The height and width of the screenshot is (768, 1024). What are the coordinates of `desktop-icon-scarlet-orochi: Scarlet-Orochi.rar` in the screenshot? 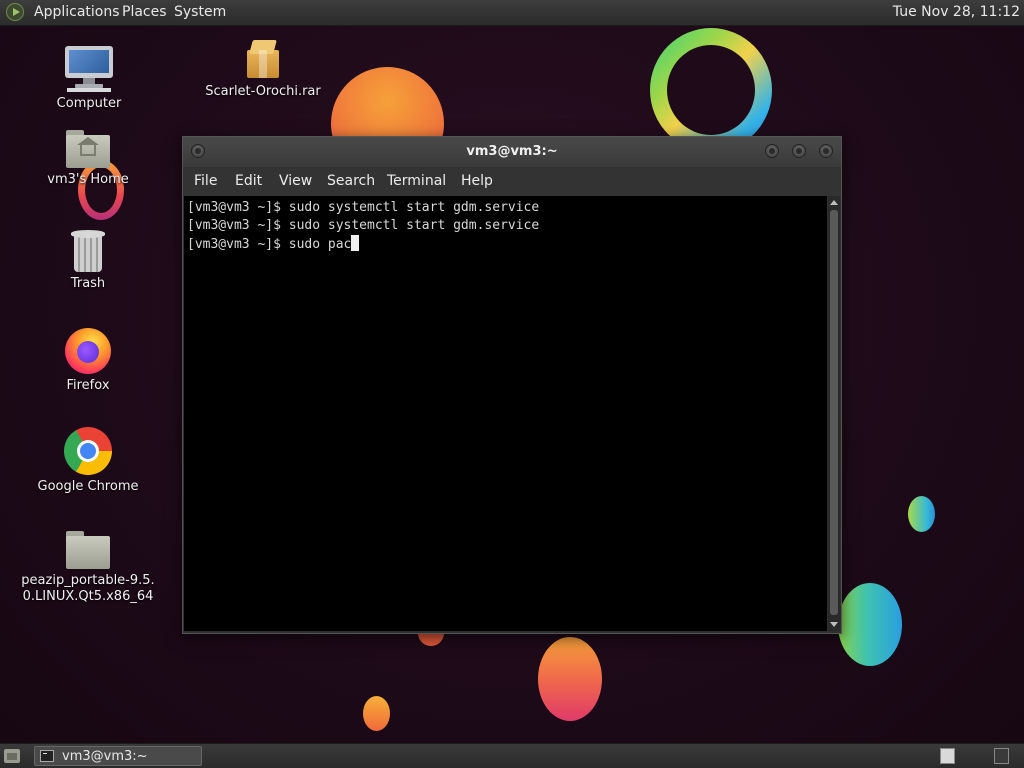 It's located at (263, 70).